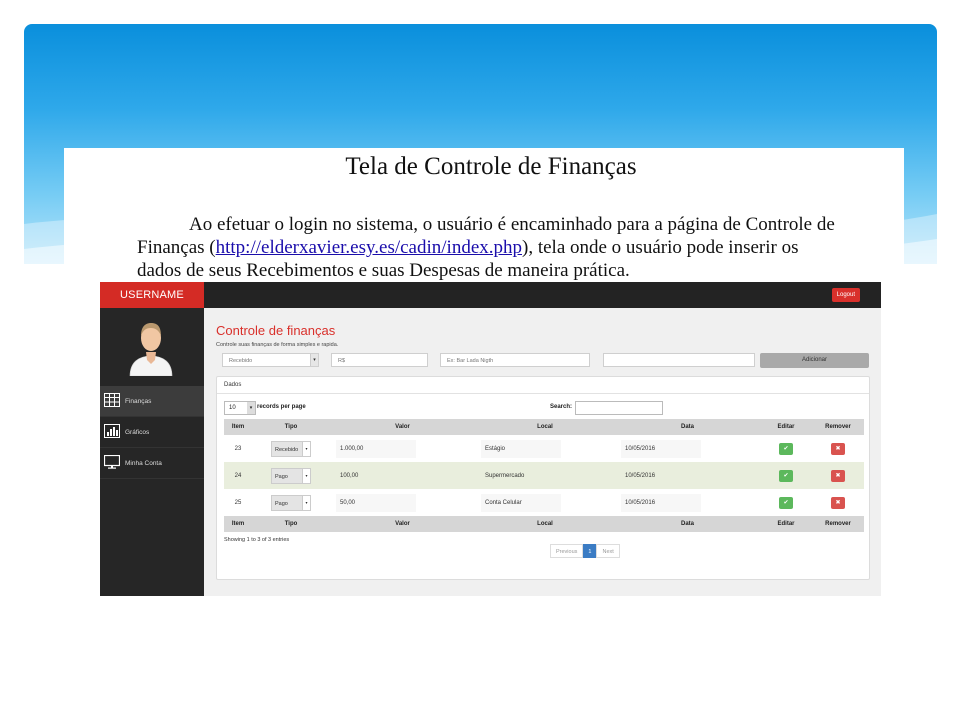 The image size is (960, 720). I want to click on bar-chart-icon, so click(112, 431).